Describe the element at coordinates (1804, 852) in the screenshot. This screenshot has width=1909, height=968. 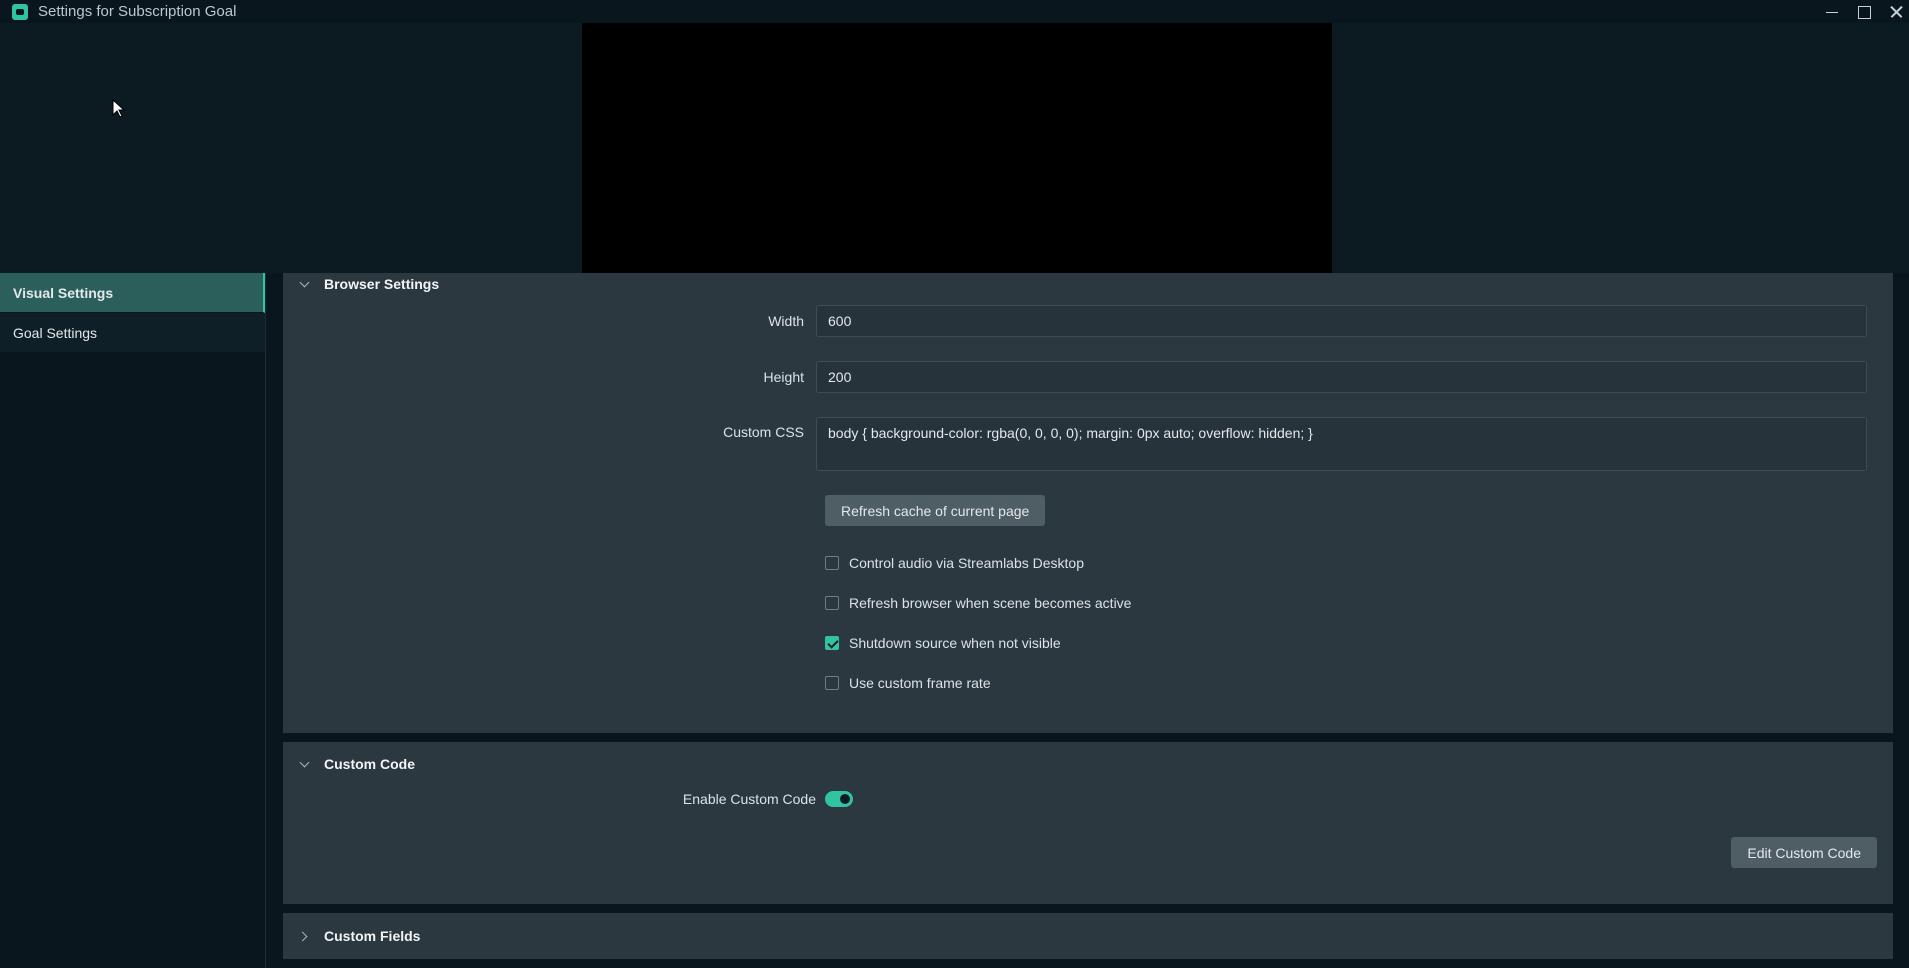
I see `edit-custom-code-button: Edit Custom Code` at that location.